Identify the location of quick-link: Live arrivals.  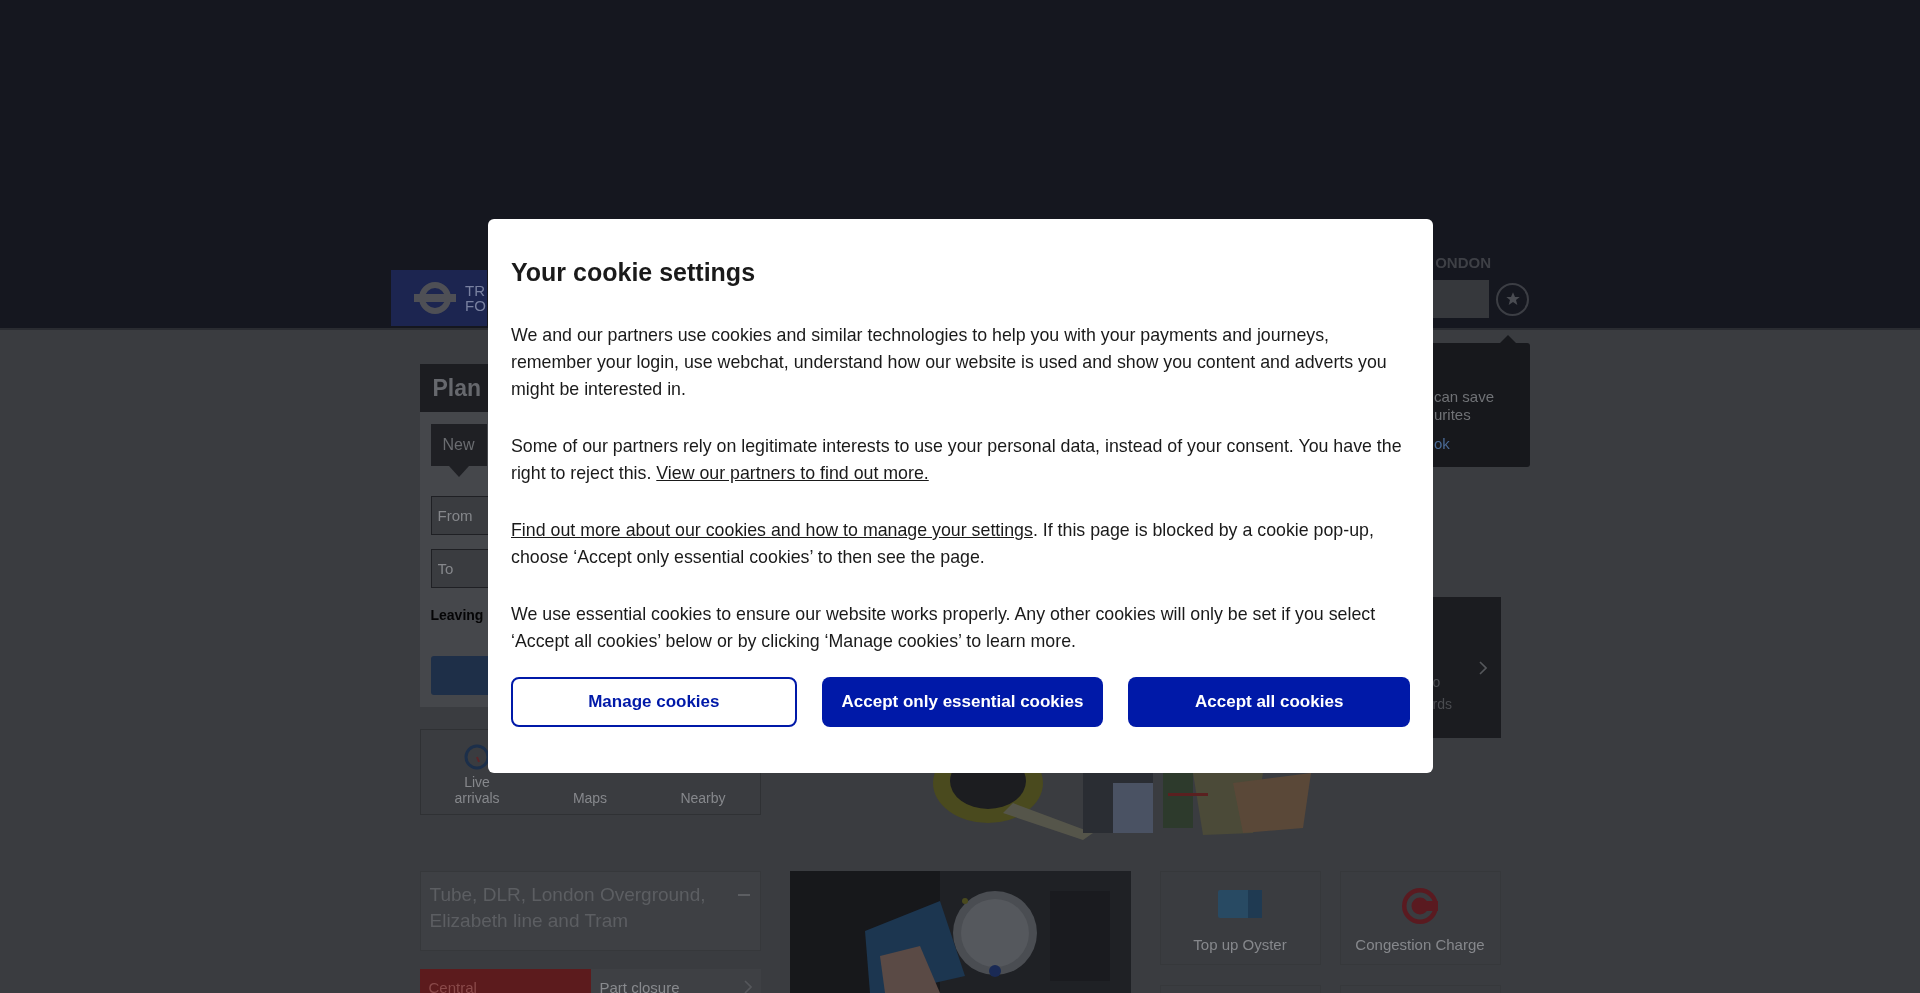
(477, 790).